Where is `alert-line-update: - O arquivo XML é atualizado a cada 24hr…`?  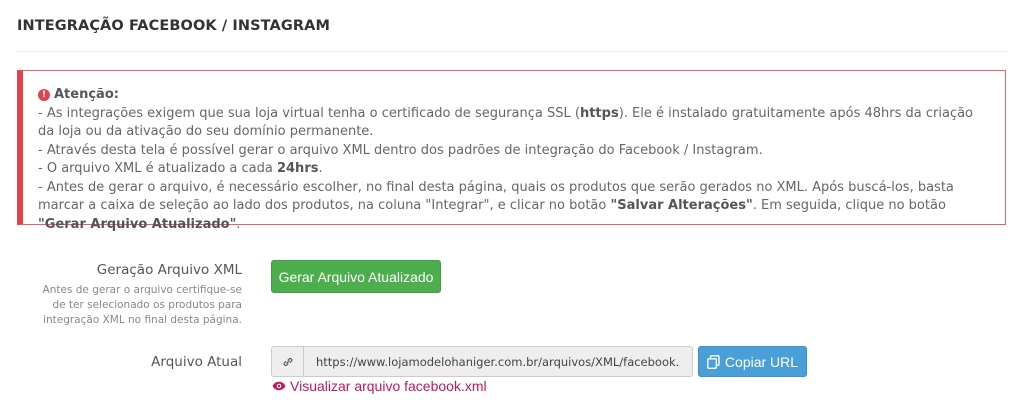 alert-line-update: - O arquivo XML é atualizado a cada 24hr… is located at coordinates (515, 169).